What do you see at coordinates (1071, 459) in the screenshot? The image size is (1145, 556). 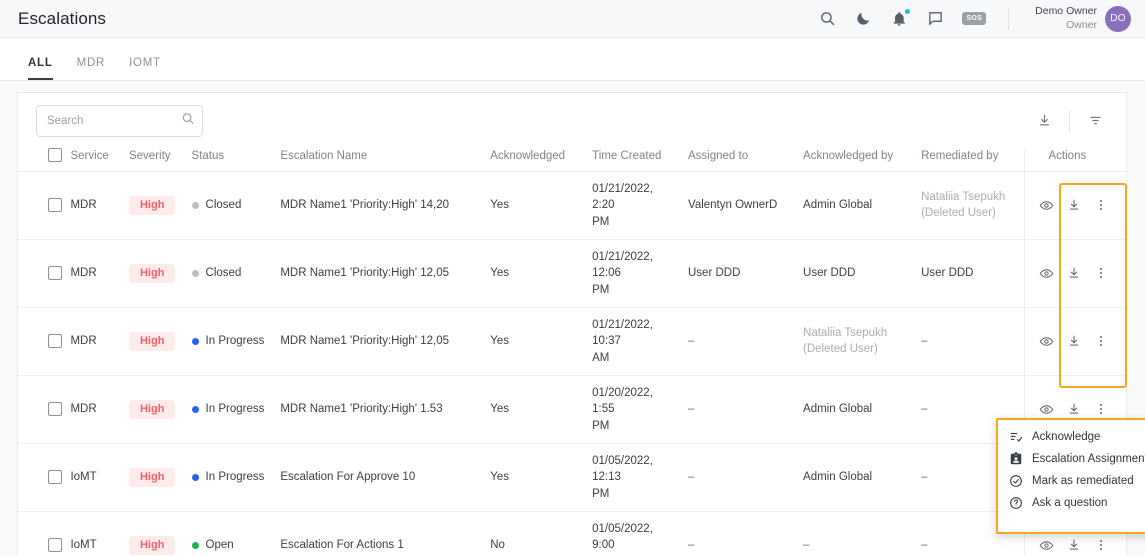 I see `context-menu-item-escalation-assignment: Escalation Assignment` at bounding box center [1071, 459].